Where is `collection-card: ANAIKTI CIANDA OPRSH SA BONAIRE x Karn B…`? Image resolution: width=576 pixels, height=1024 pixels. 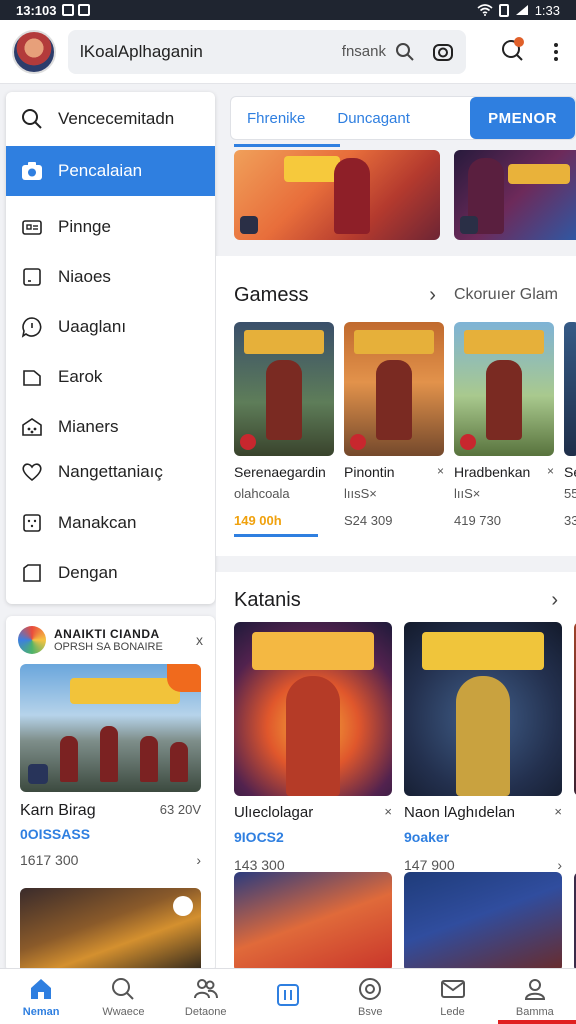
collection-card: ANAIKTI CIANDA OPRSH SA BONAIRE x Karn B… is located at coordinates (110, 794).